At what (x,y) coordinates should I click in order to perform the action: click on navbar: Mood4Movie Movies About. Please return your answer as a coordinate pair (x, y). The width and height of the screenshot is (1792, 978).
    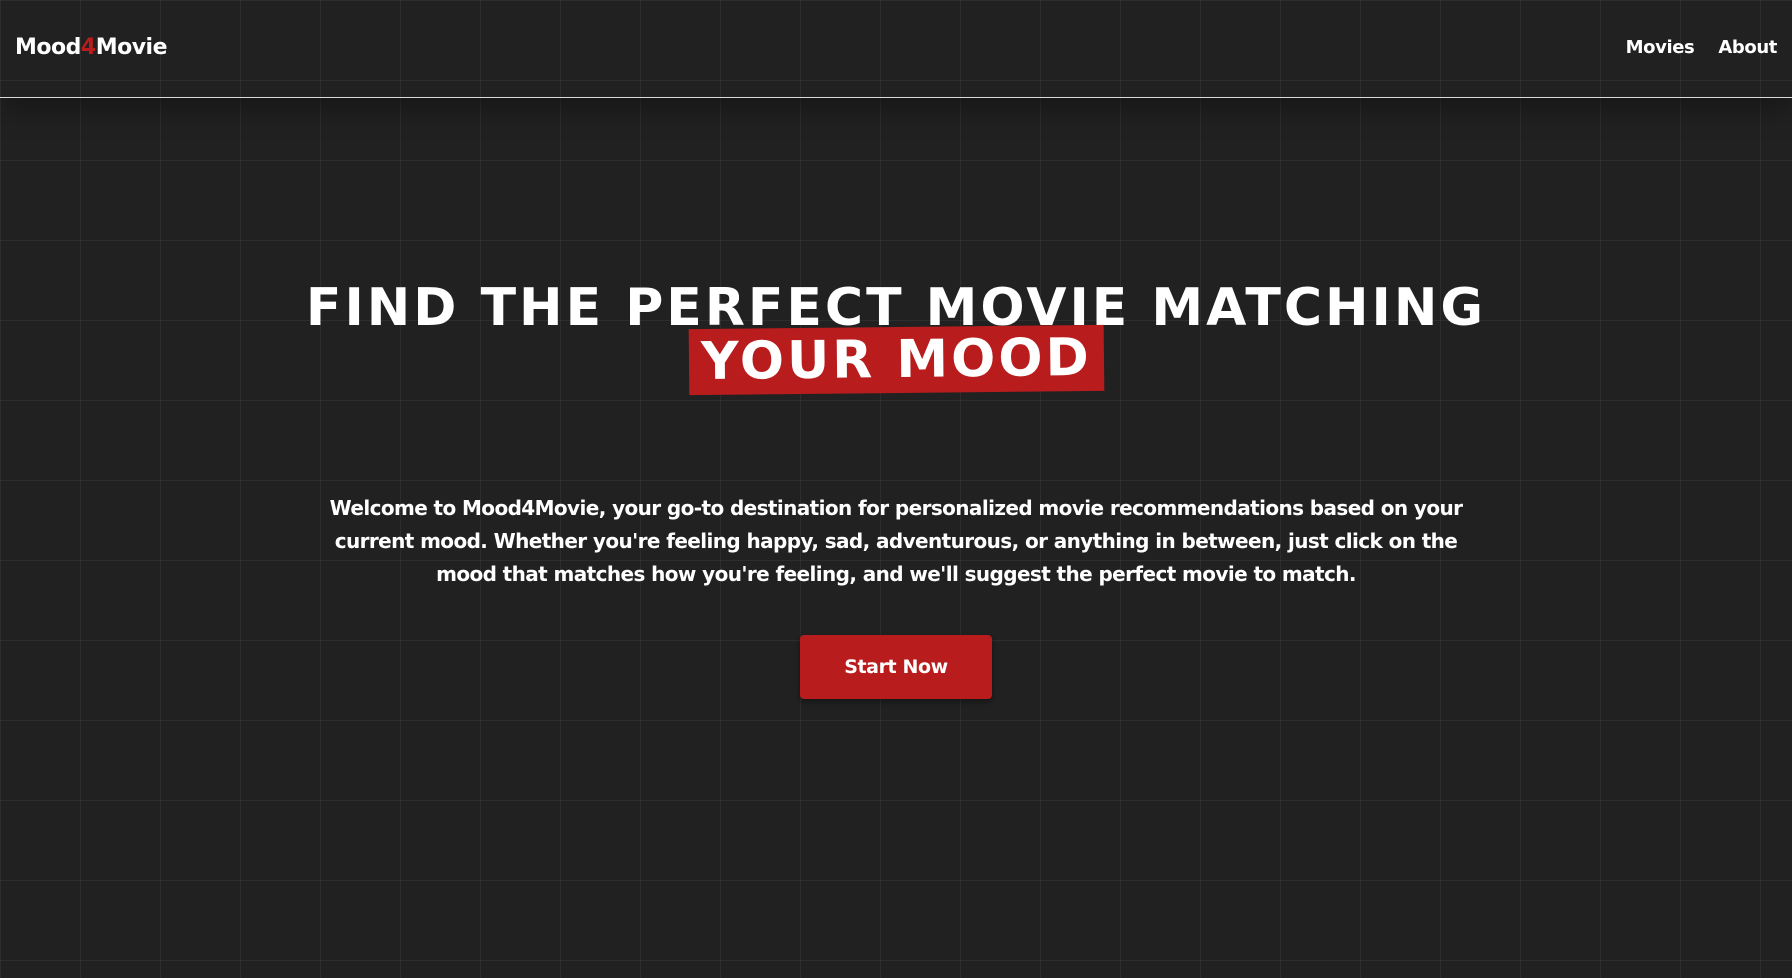
    Looking at the image, I should click on (896, 49).